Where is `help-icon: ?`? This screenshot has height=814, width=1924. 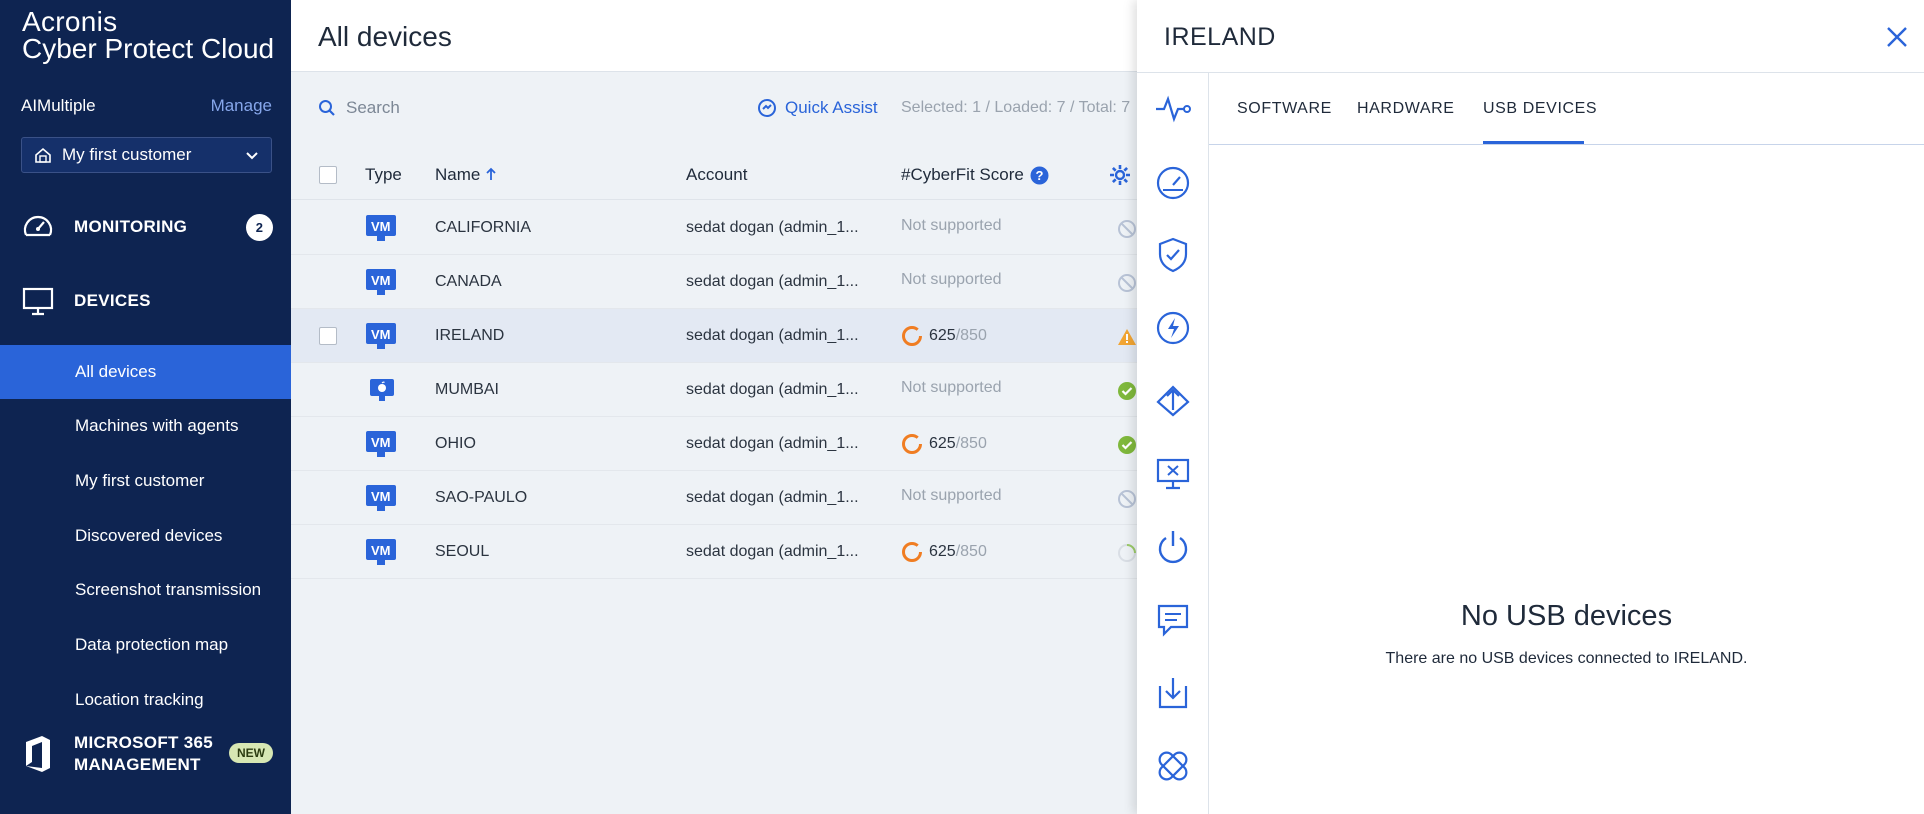
help-icon: ? is located at coordinates (1039, 175).